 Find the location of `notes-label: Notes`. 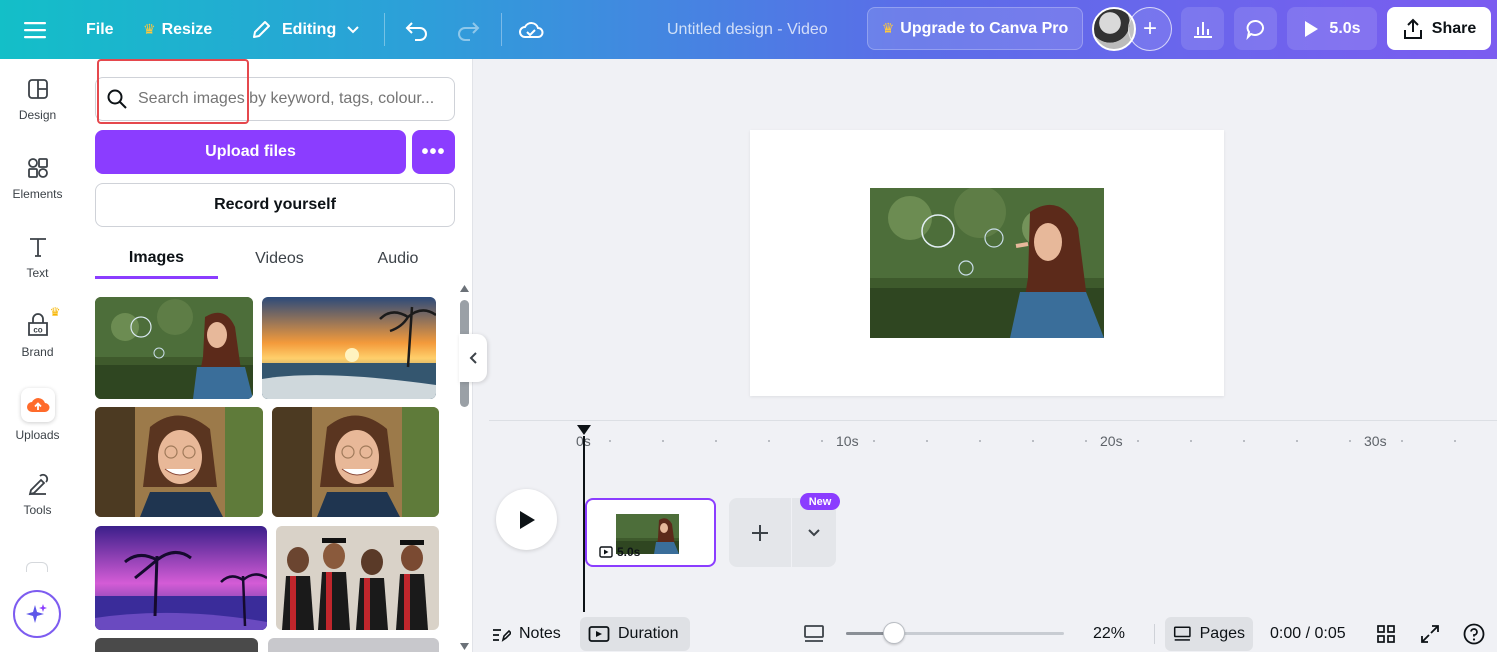

notes-label: Notes is located at coordinates (540, 634).